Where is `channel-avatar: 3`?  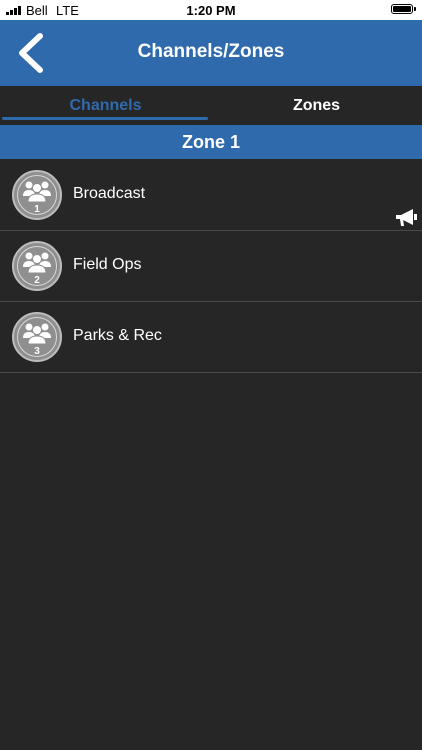
channel-avatar: 3 is located at coordinates (37, 337).